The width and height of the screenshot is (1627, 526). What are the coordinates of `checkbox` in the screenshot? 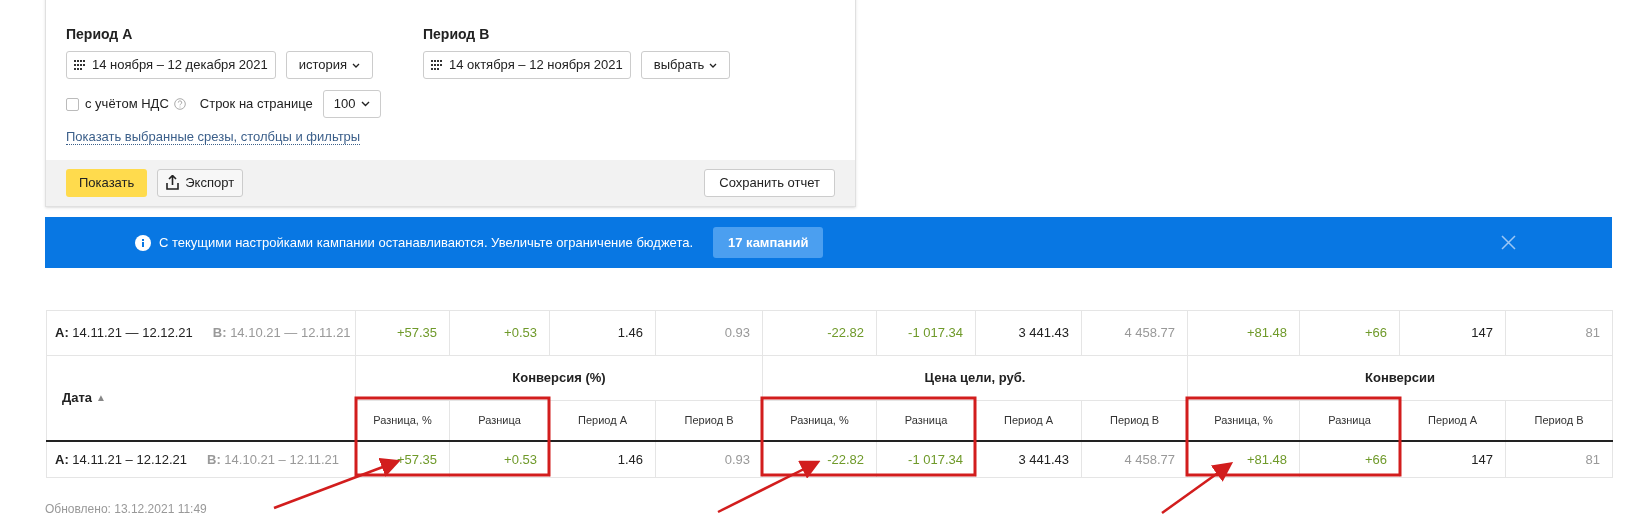 It's located at (72, 104).